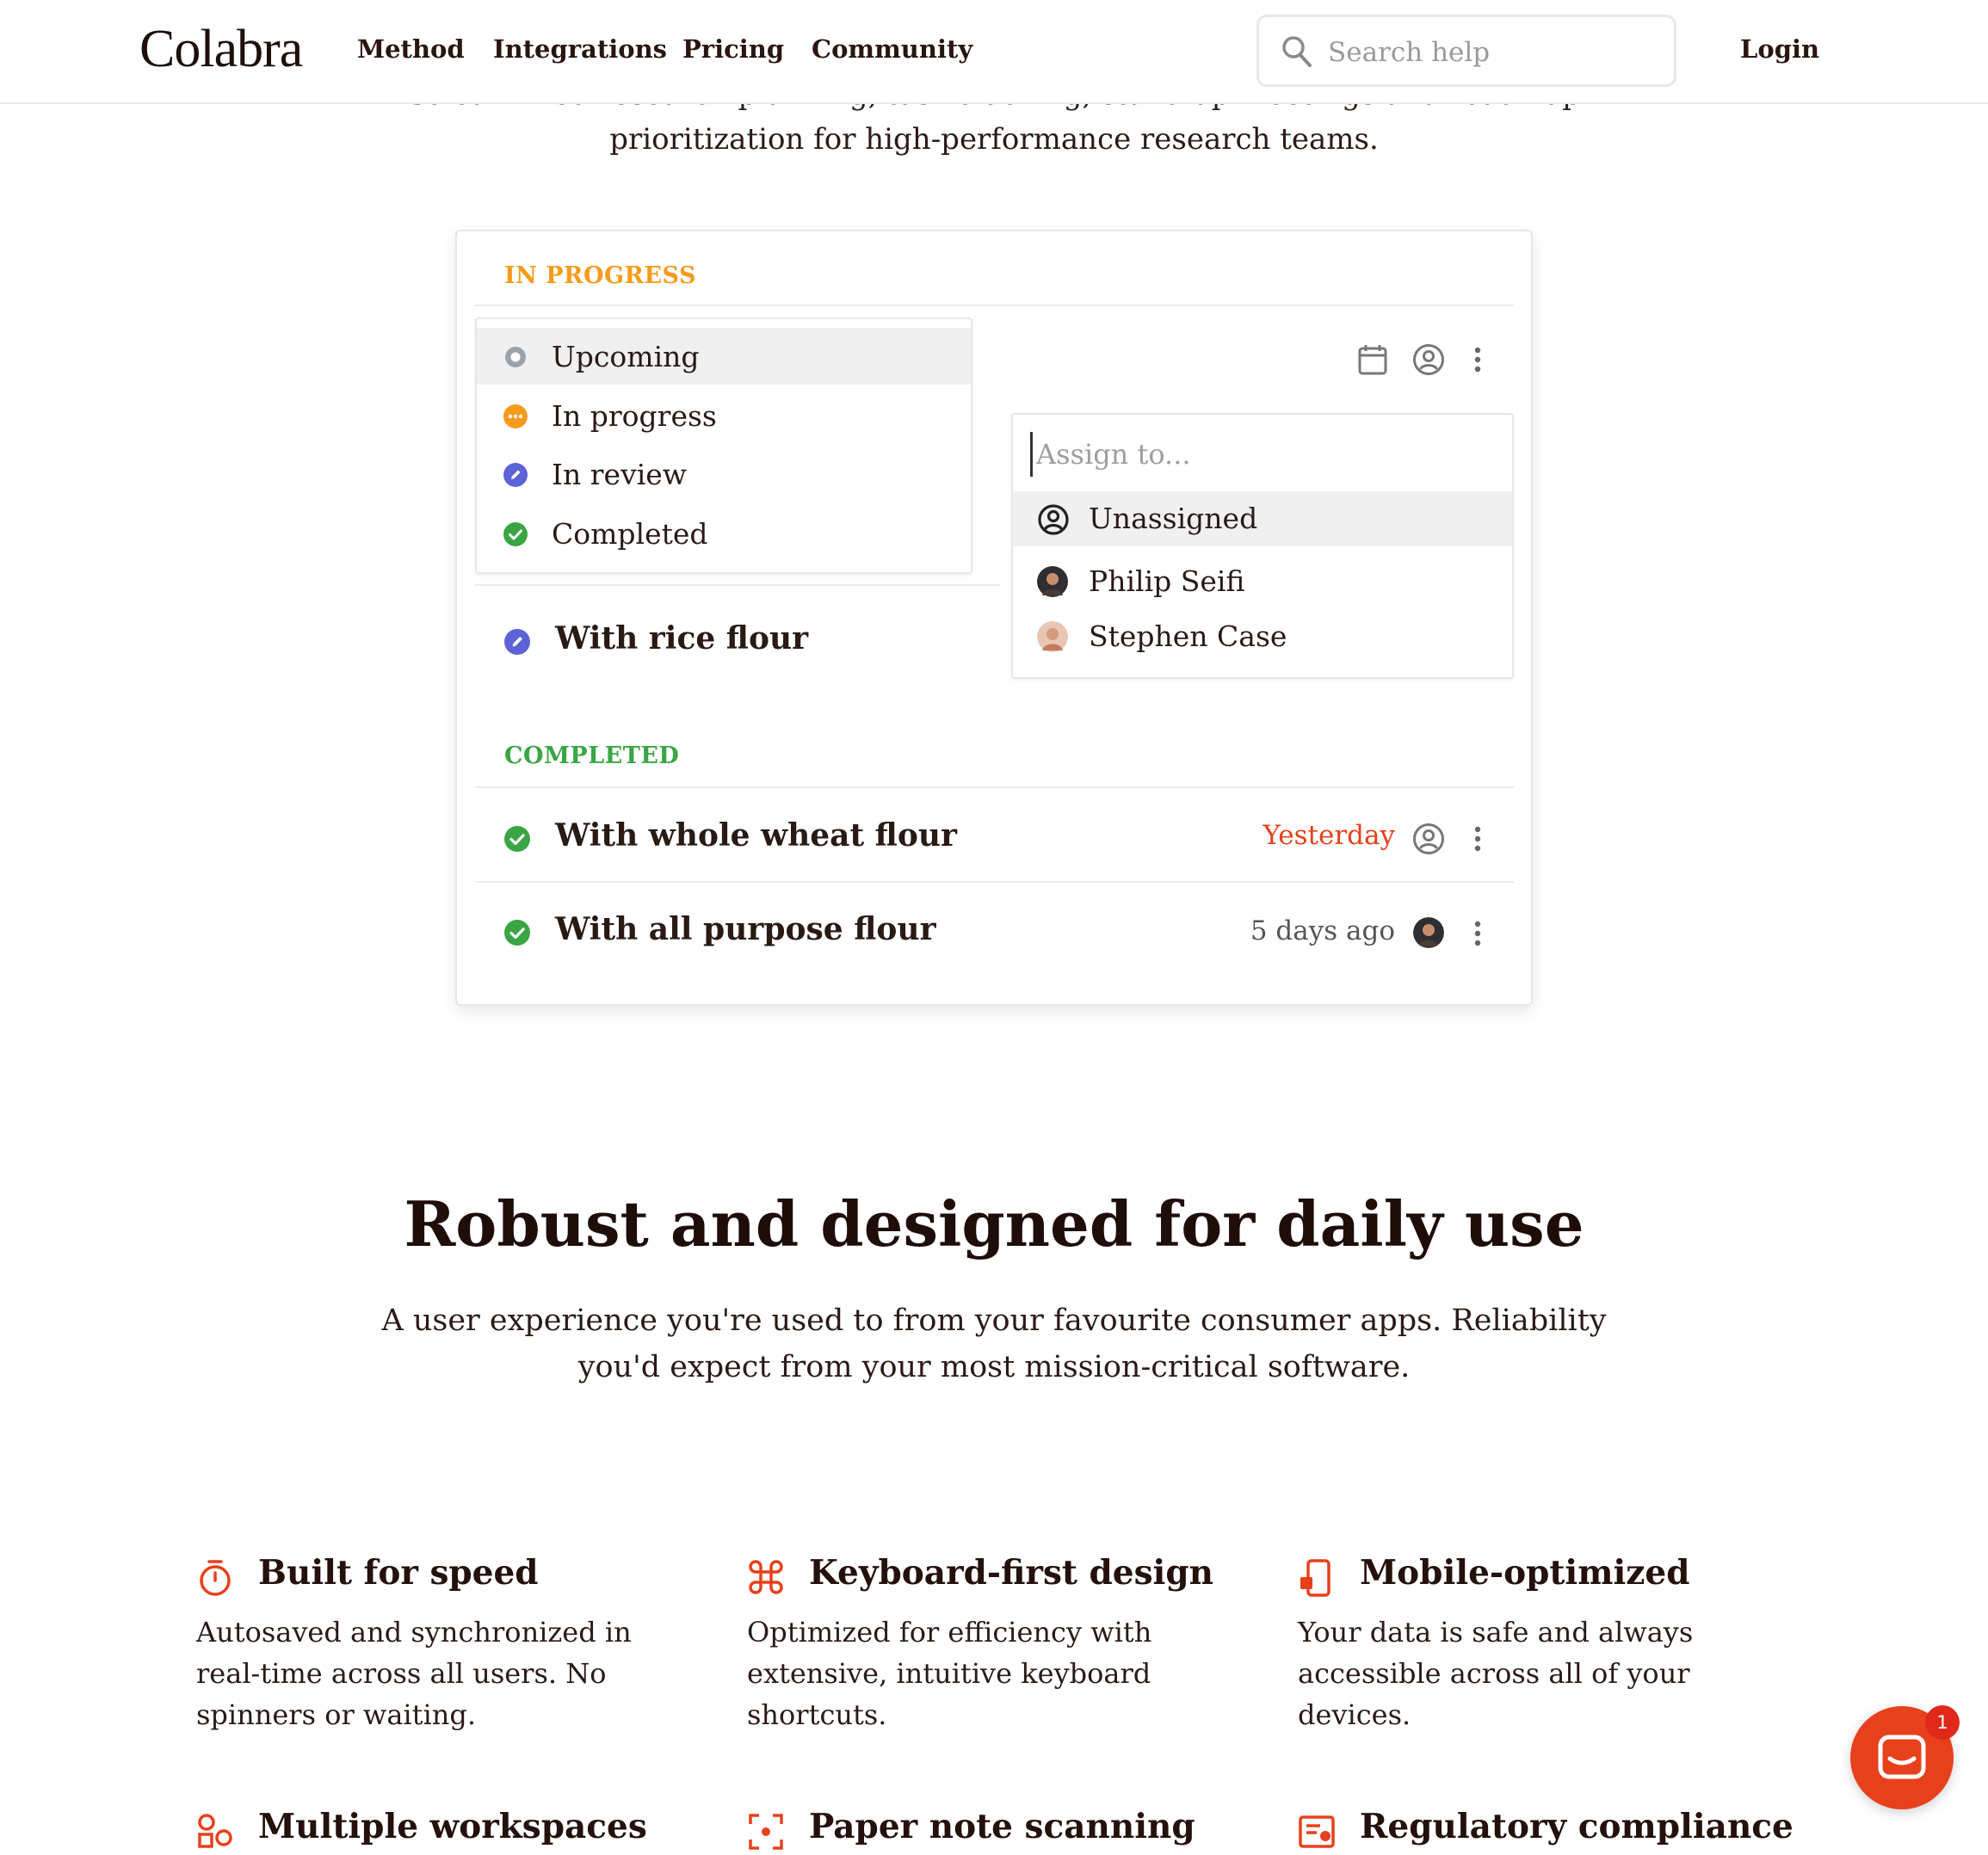 This screenshot has width=1988, height=1855. I want to click on assignee-option-stephen-case: Stephen Case, so click(1262, 636).